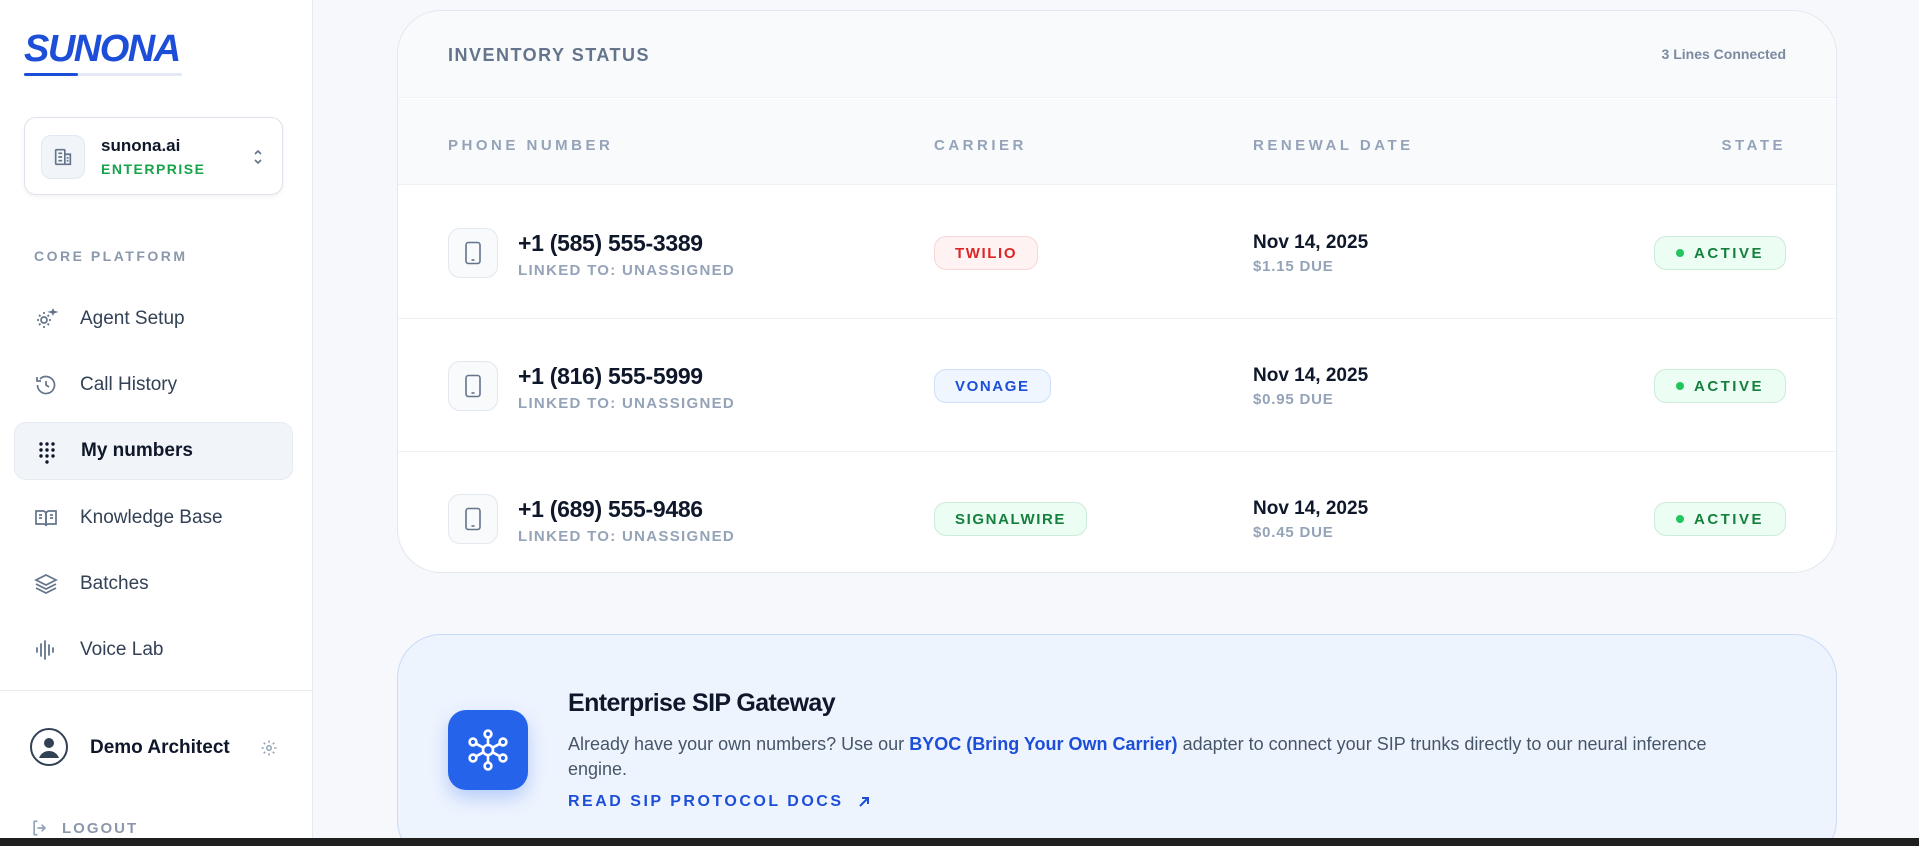 This screenshot has width=1919, height=846. What do you see at coordinates (40, 828) in the screenshot?
I see `logout-icon` at bounding box center [40, 828].